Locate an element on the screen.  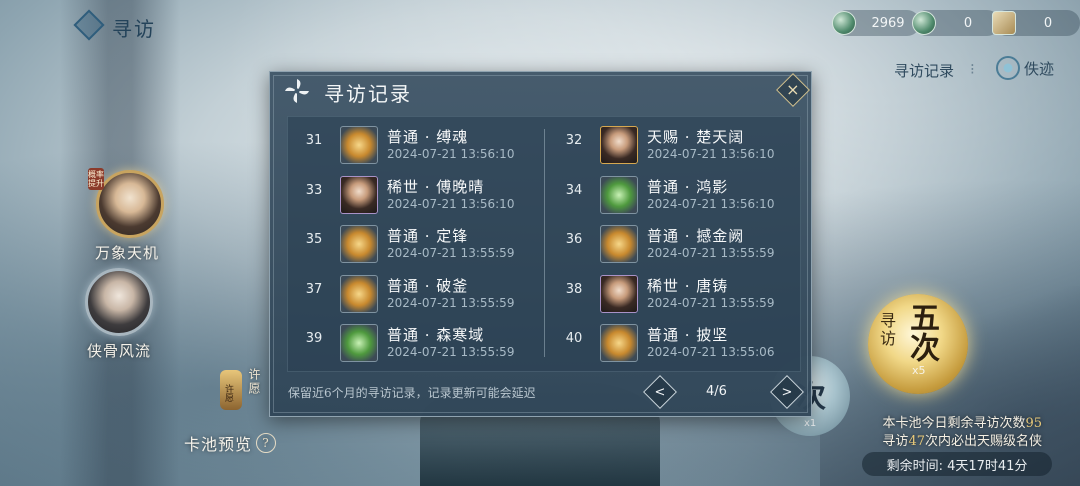
close-icon: × is located at coordinates (793, 89).